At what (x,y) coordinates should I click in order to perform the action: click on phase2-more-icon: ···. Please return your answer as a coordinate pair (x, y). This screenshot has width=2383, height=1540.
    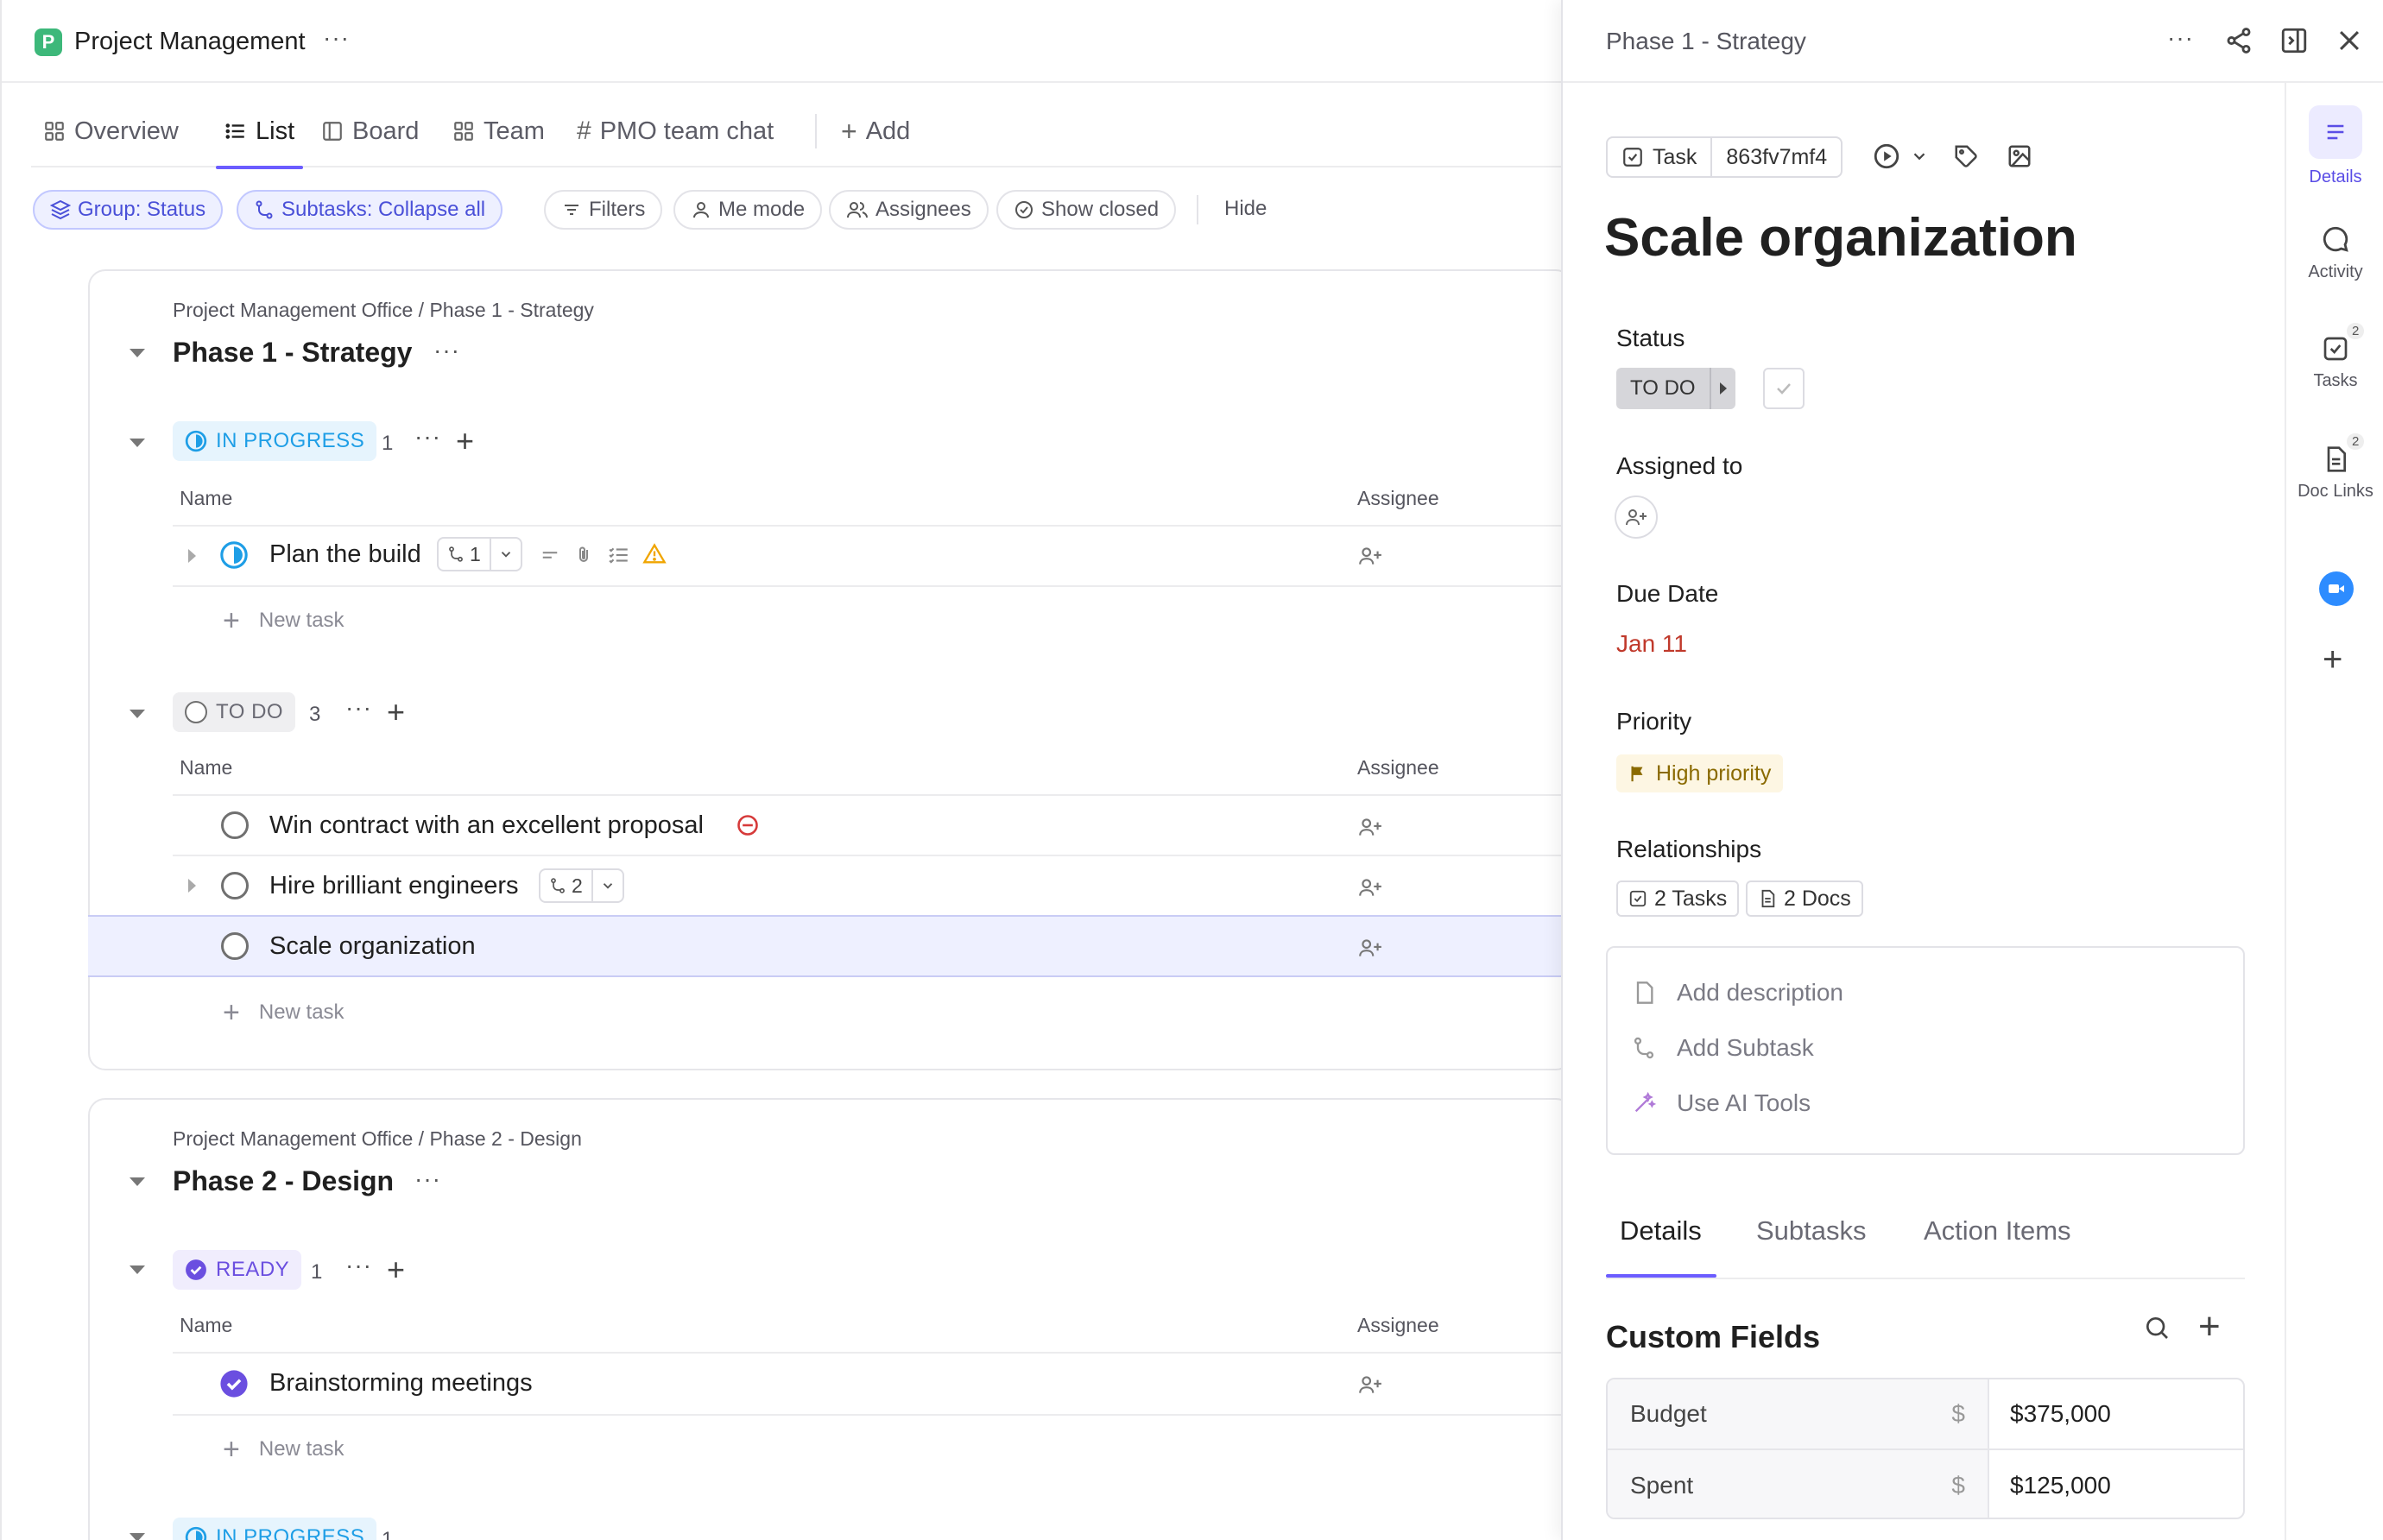
    Looking at the image, I should click on (427, 1179).